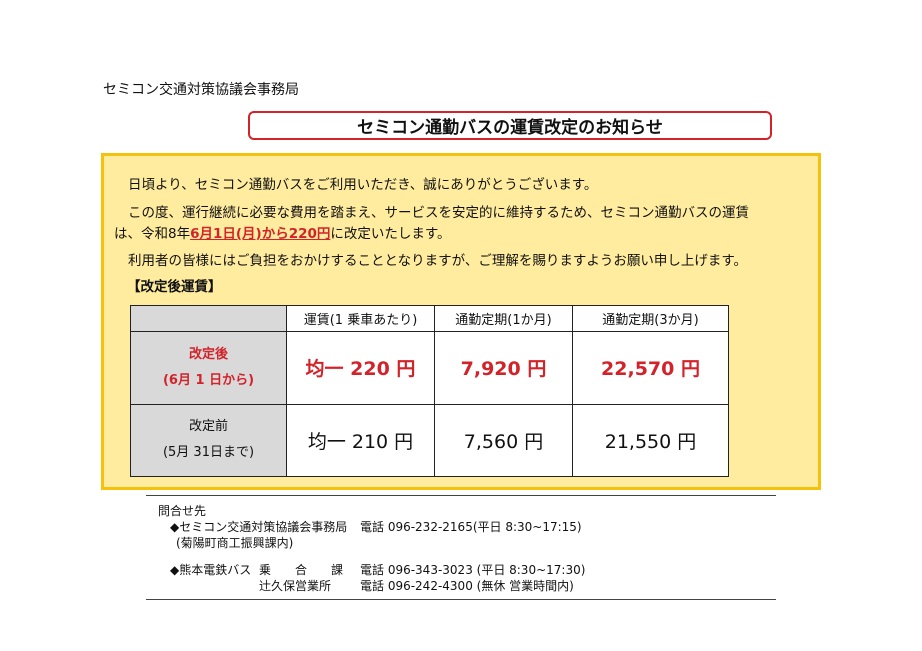 The width and height of the screenshot is (922, 651). I want to click on contact-heading: 問合せ先, so click(182, 511).